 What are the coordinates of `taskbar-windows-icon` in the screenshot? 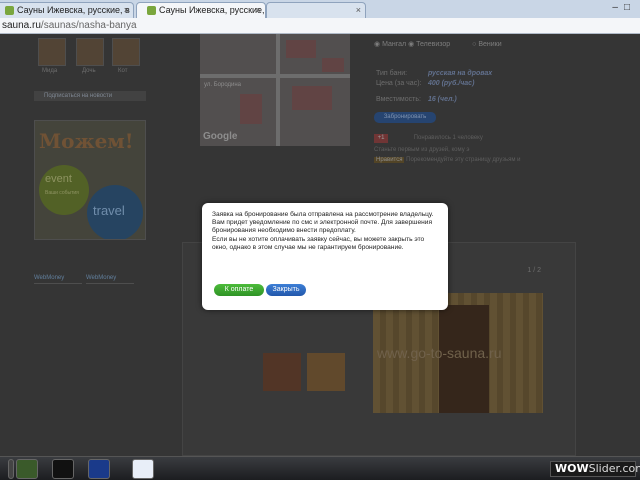 It's located at (99, 469).